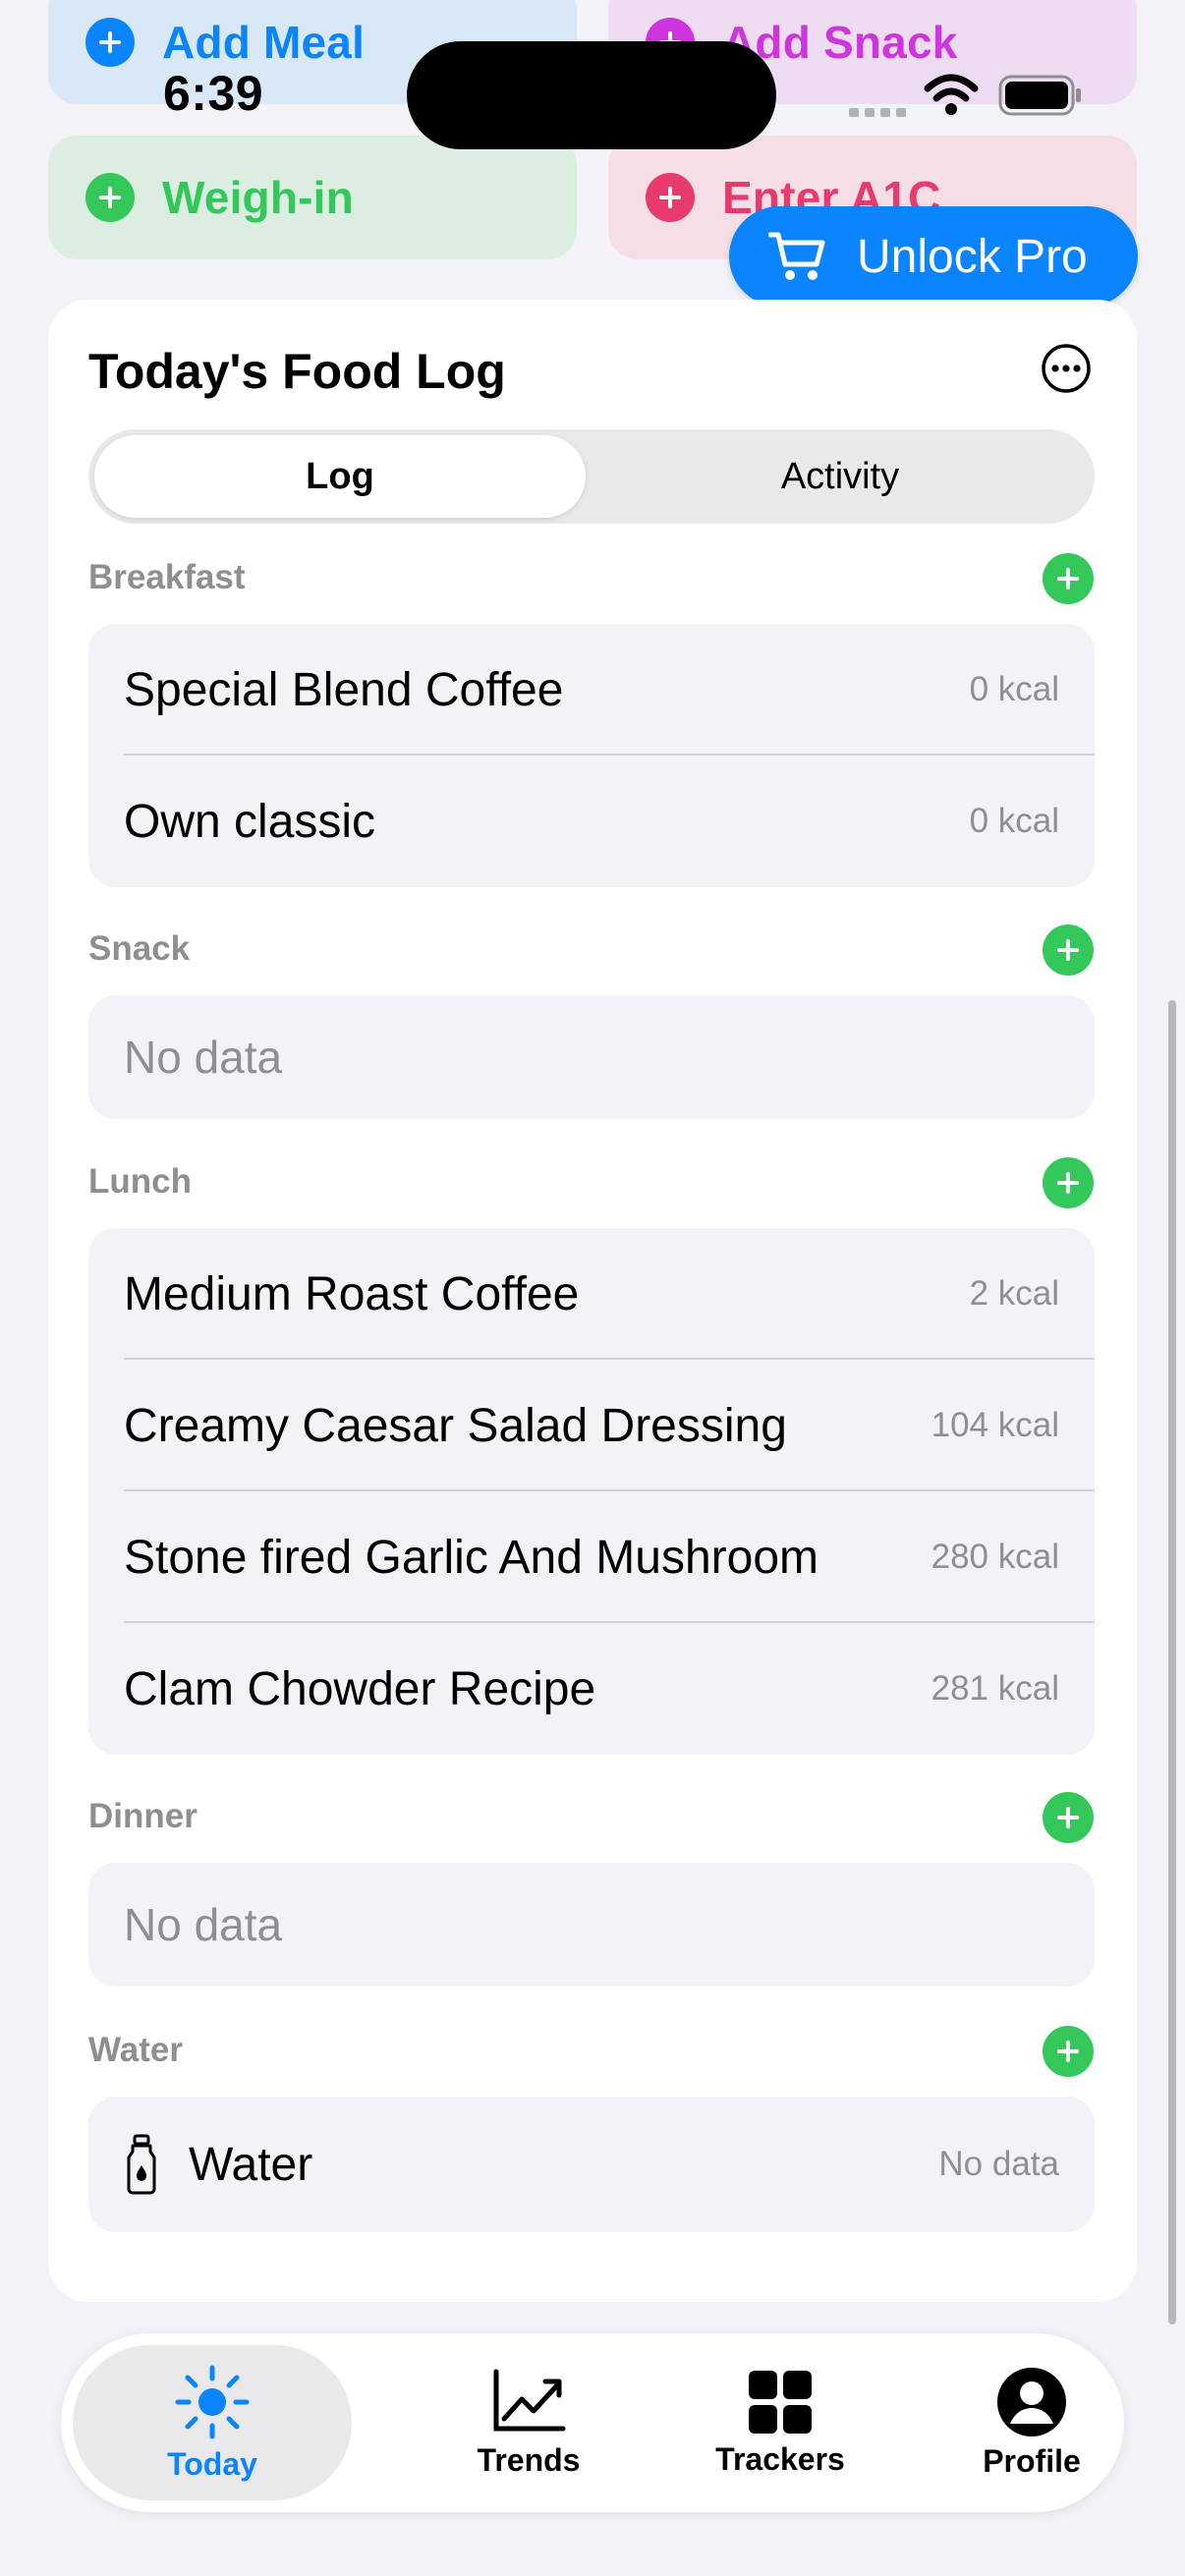 This screenshot has height=2576, width=1185. I want to click on list-item: Creamy Caesar Salad Dressing 104 kcal, so click(592, 1425).